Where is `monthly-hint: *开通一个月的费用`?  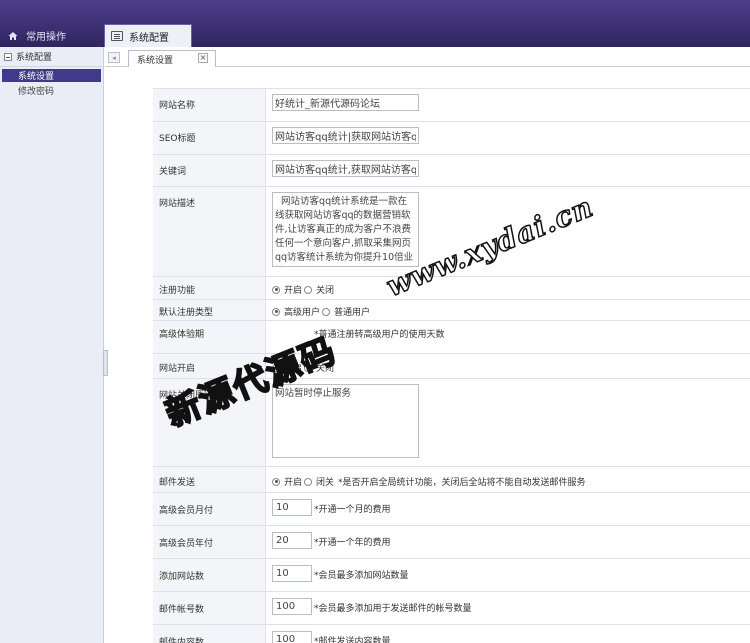
monthly-hint: *开通一个月的费用 is located at coordinates (352, 510).